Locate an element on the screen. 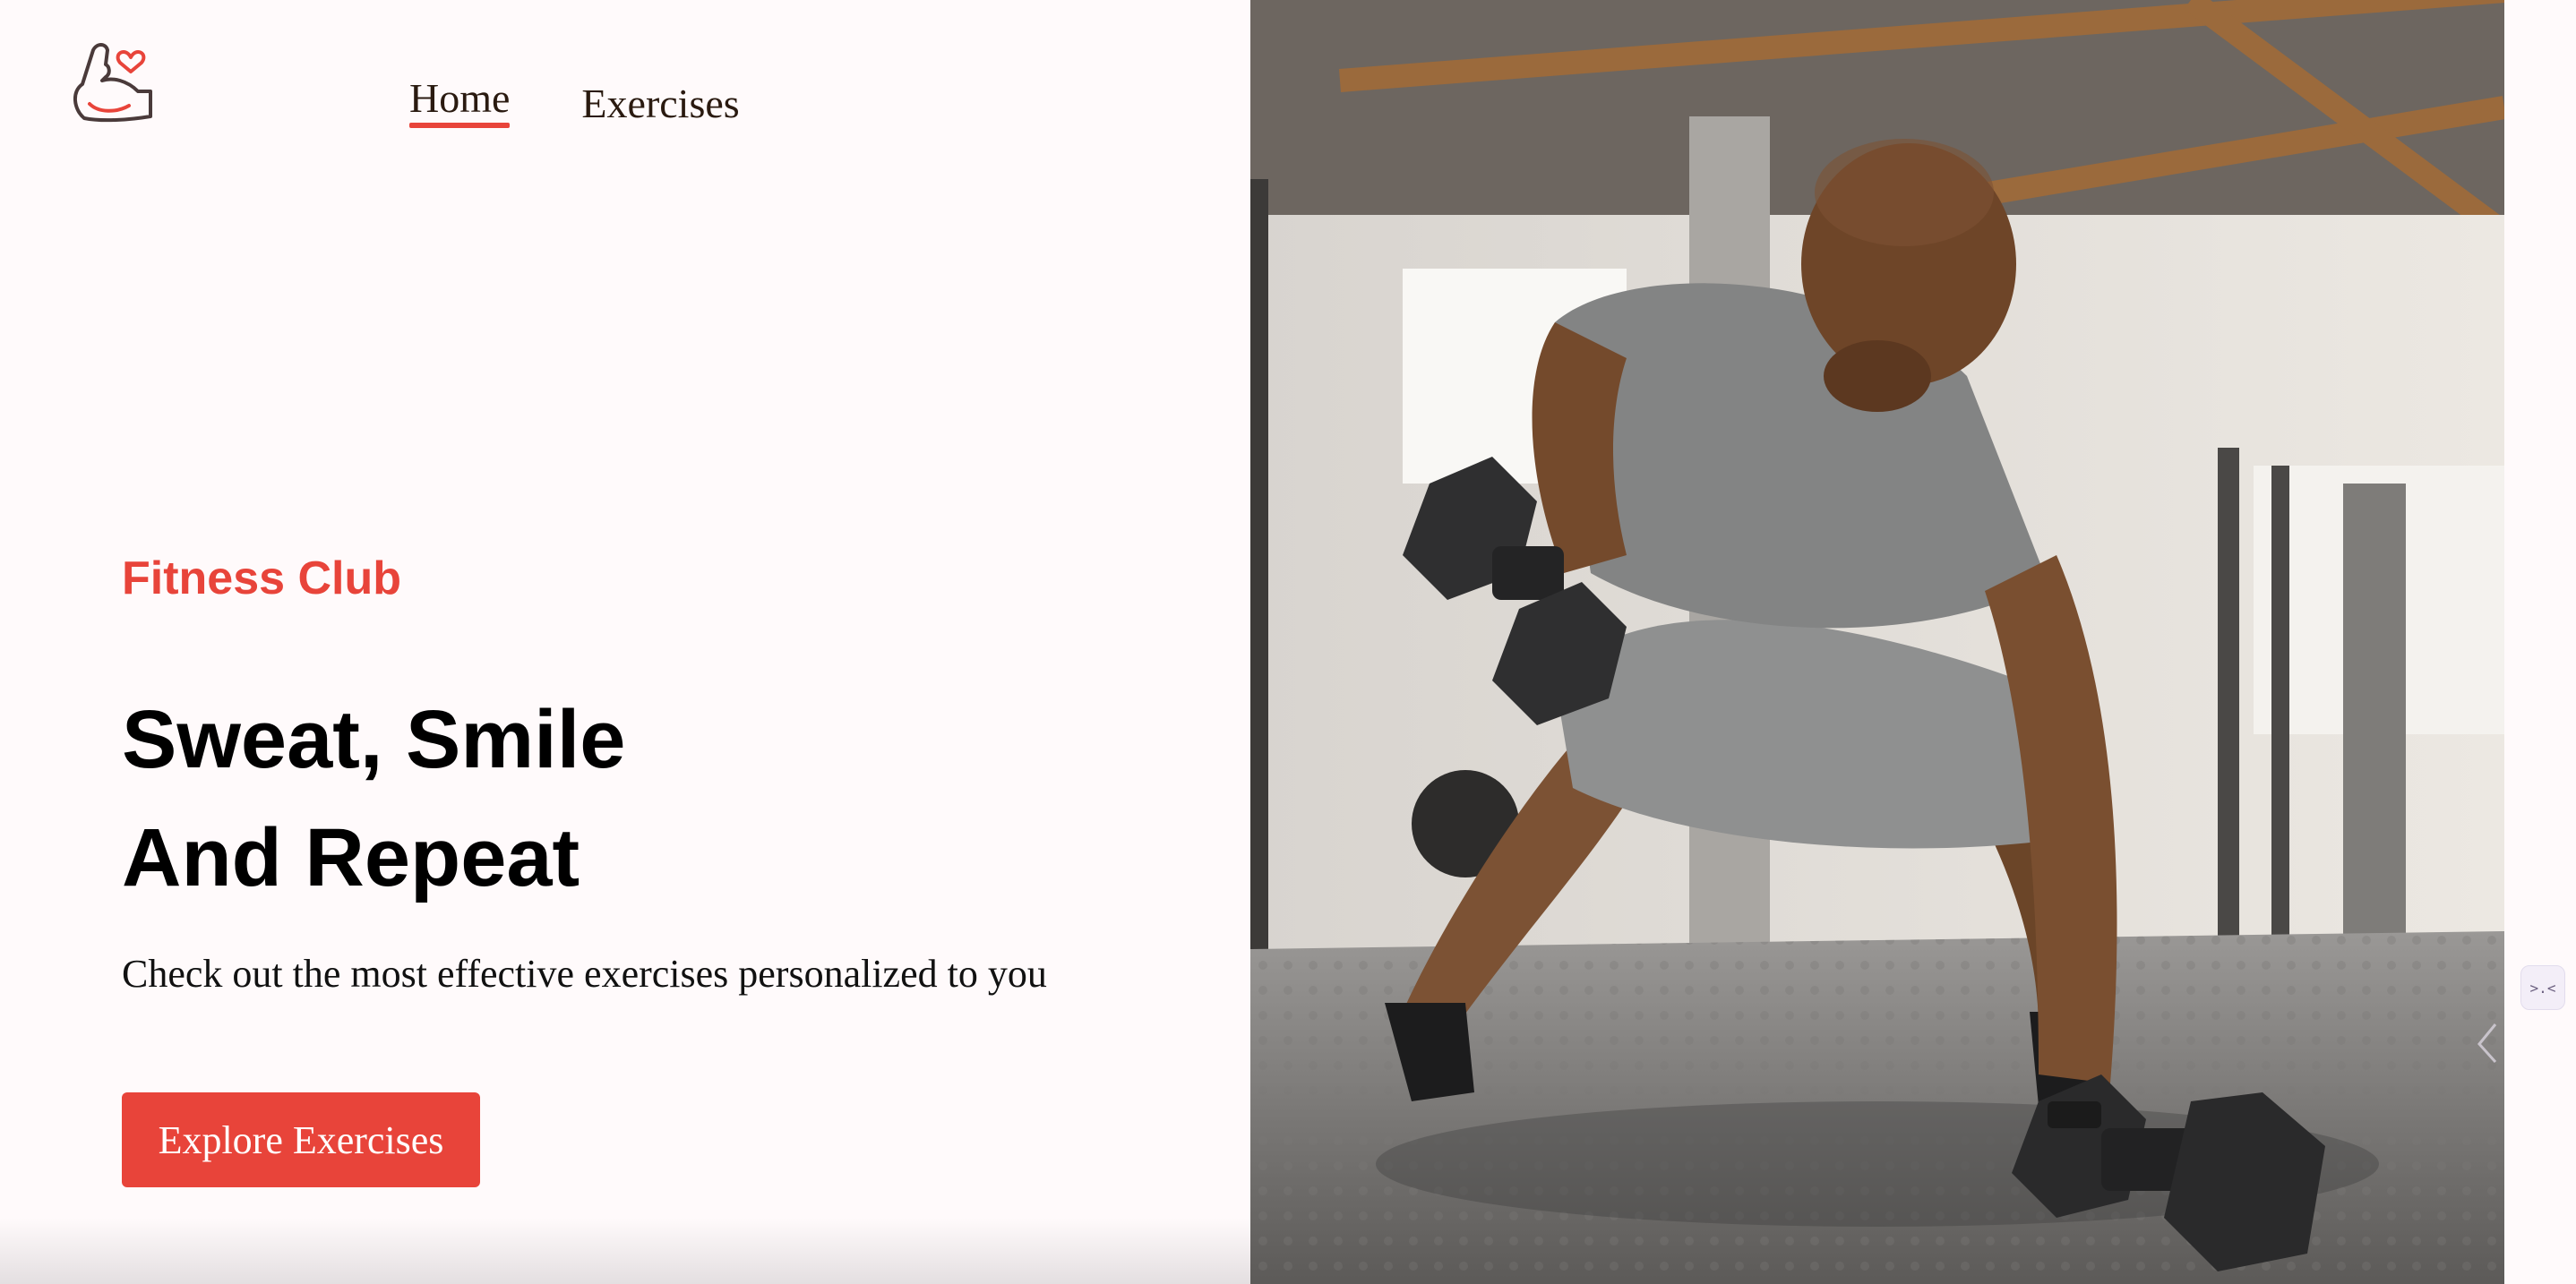  main-nav: Home Exercises is located at coordinates (574, 101).